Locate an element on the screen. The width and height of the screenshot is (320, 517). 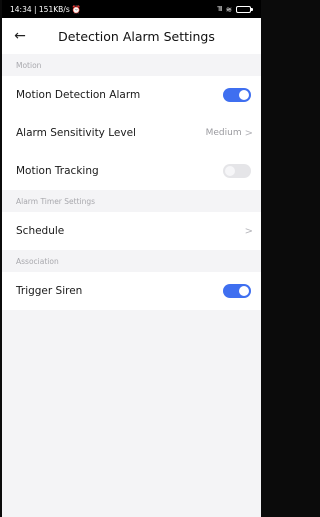
back-arrow-icon: ← is located at coordinates (18, 36).